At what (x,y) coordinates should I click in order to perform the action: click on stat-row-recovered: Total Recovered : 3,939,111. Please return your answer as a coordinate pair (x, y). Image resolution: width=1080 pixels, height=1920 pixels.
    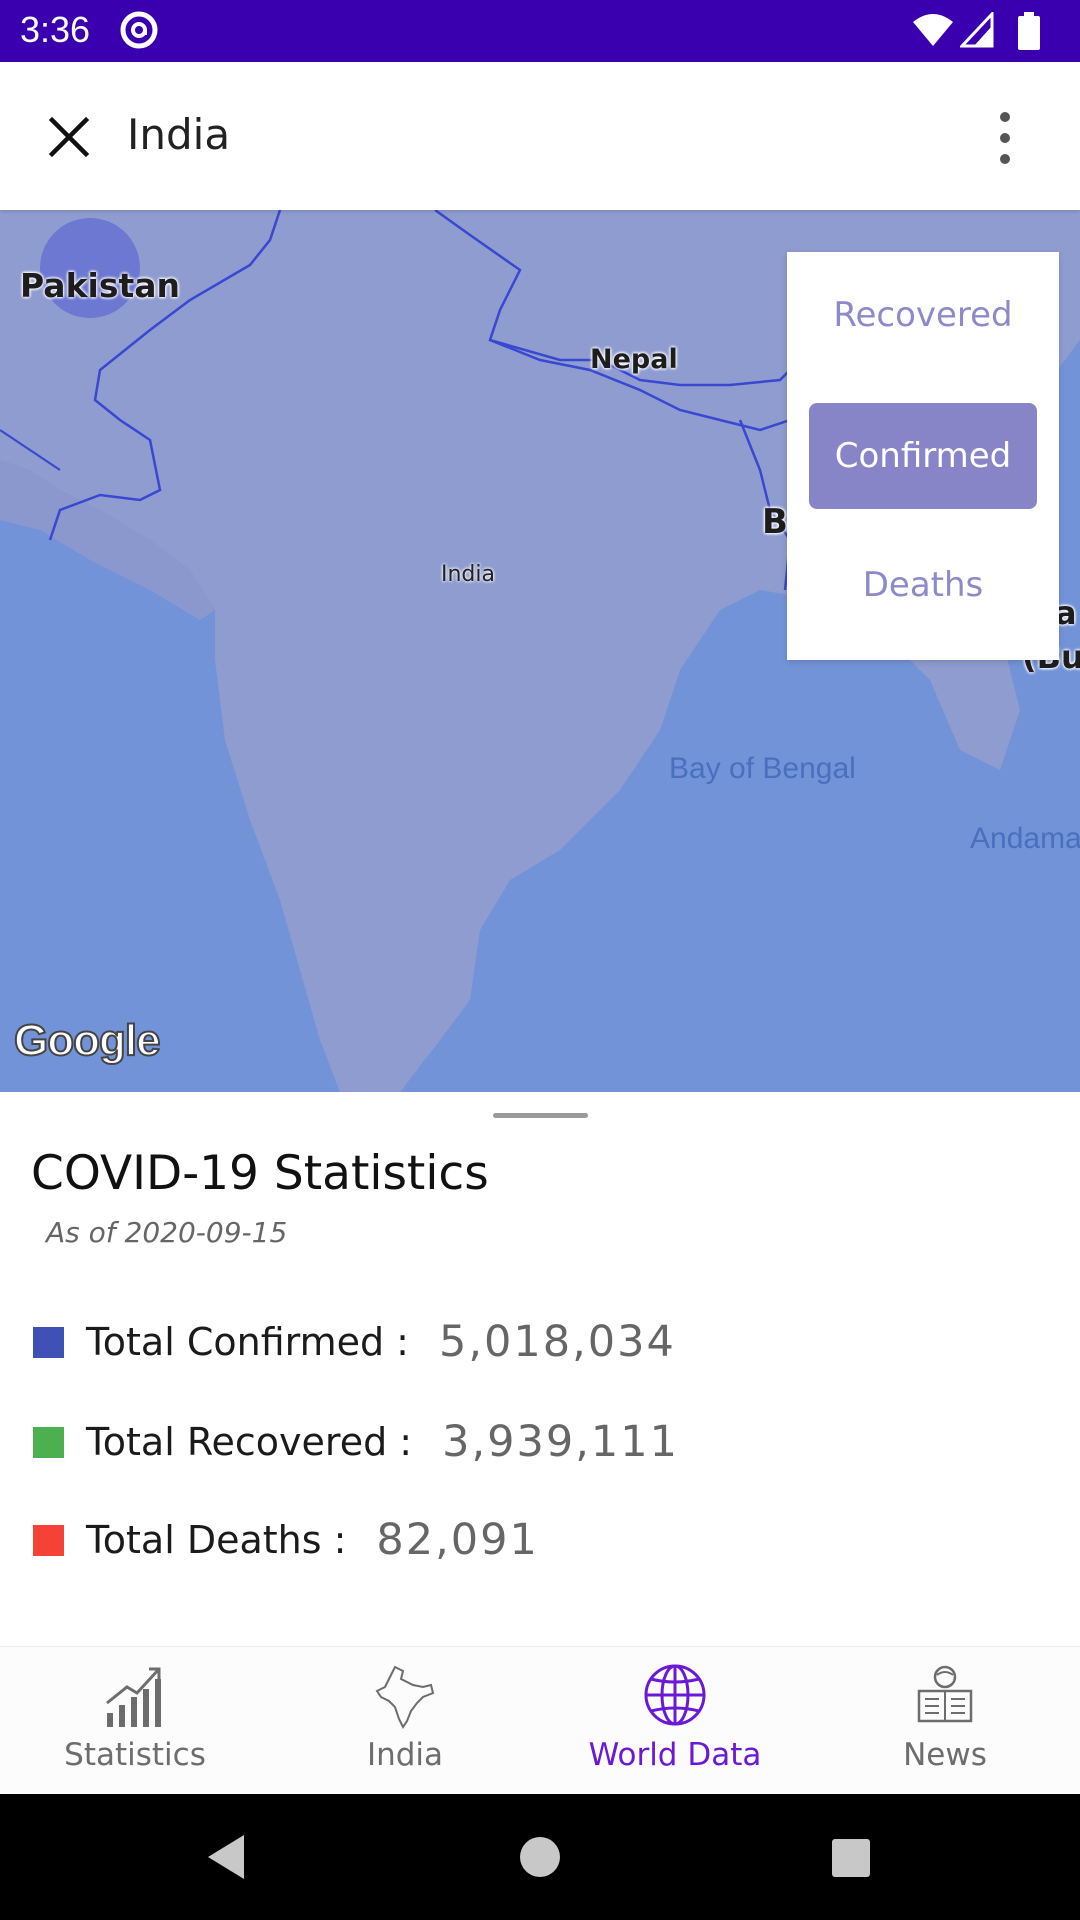
    Looking at the image, I should click on (356, 1442).